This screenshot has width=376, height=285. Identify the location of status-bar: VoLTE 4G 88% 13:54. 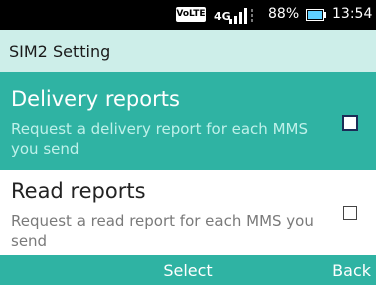
(188, 15).